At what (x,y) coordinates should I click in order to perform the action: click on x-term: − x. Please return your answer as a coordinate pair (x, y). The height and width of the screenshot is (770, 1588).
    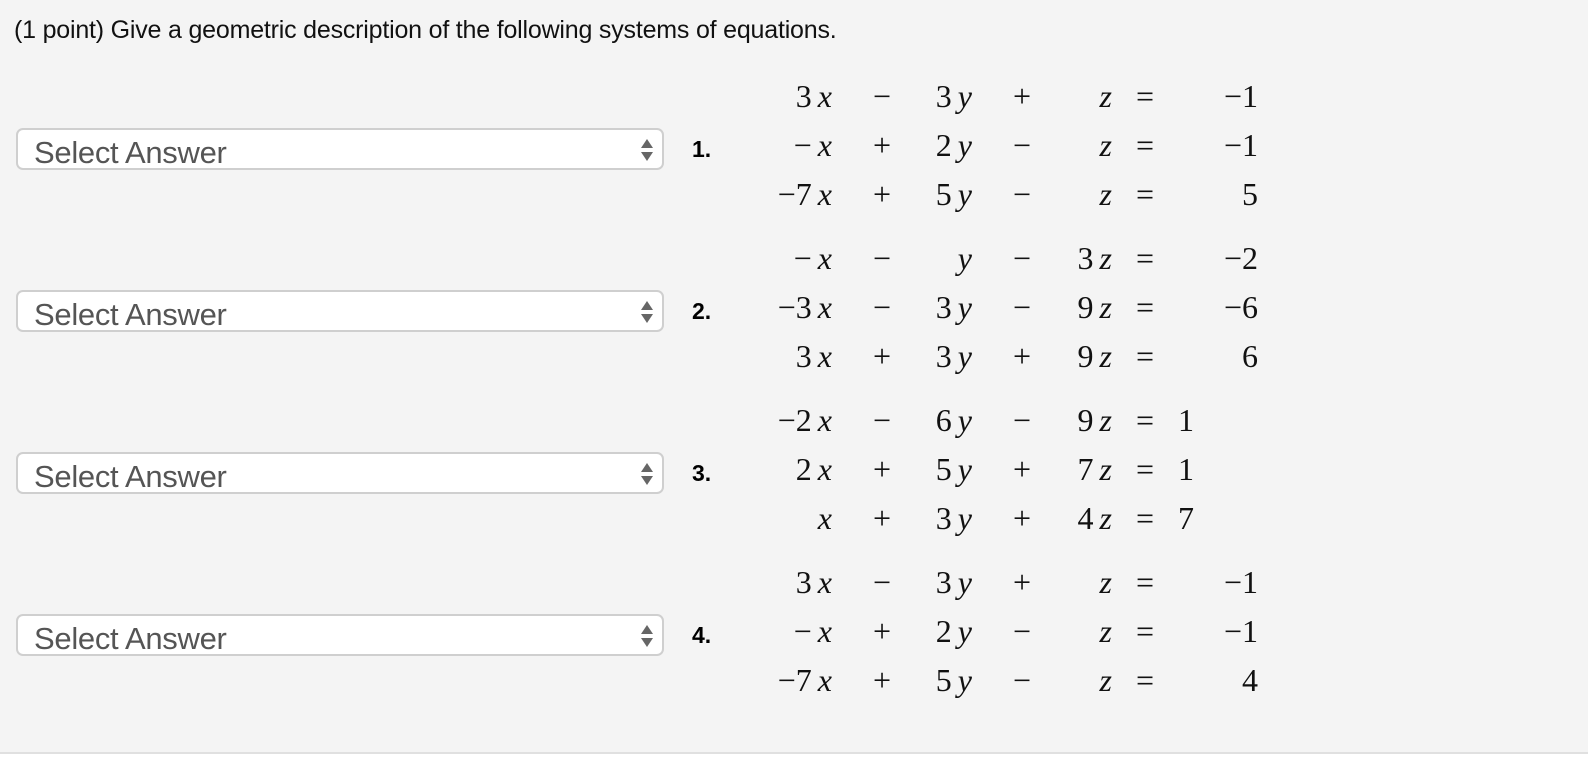
    Looking at the image, I should click on (791, 145).